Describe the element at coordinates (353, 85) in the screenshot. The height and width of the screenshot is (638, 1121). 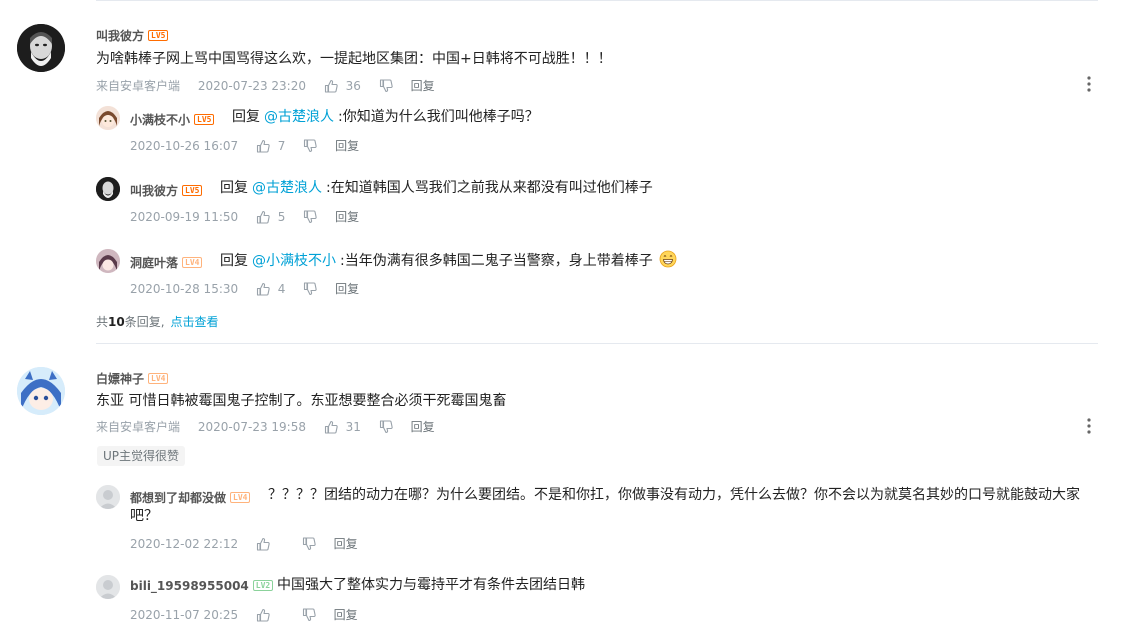
I see `like-count: 36` at that location.